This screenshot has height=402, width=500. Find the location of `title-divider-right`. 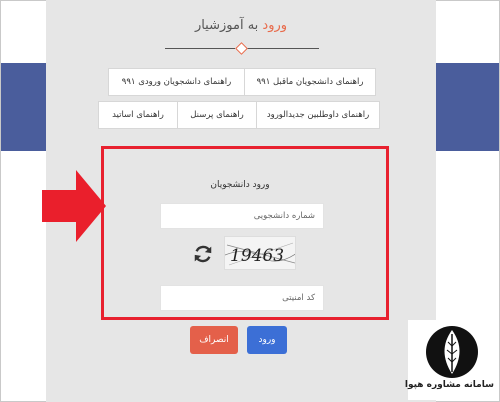

title-divider-right is located at coordinates (283, 48).